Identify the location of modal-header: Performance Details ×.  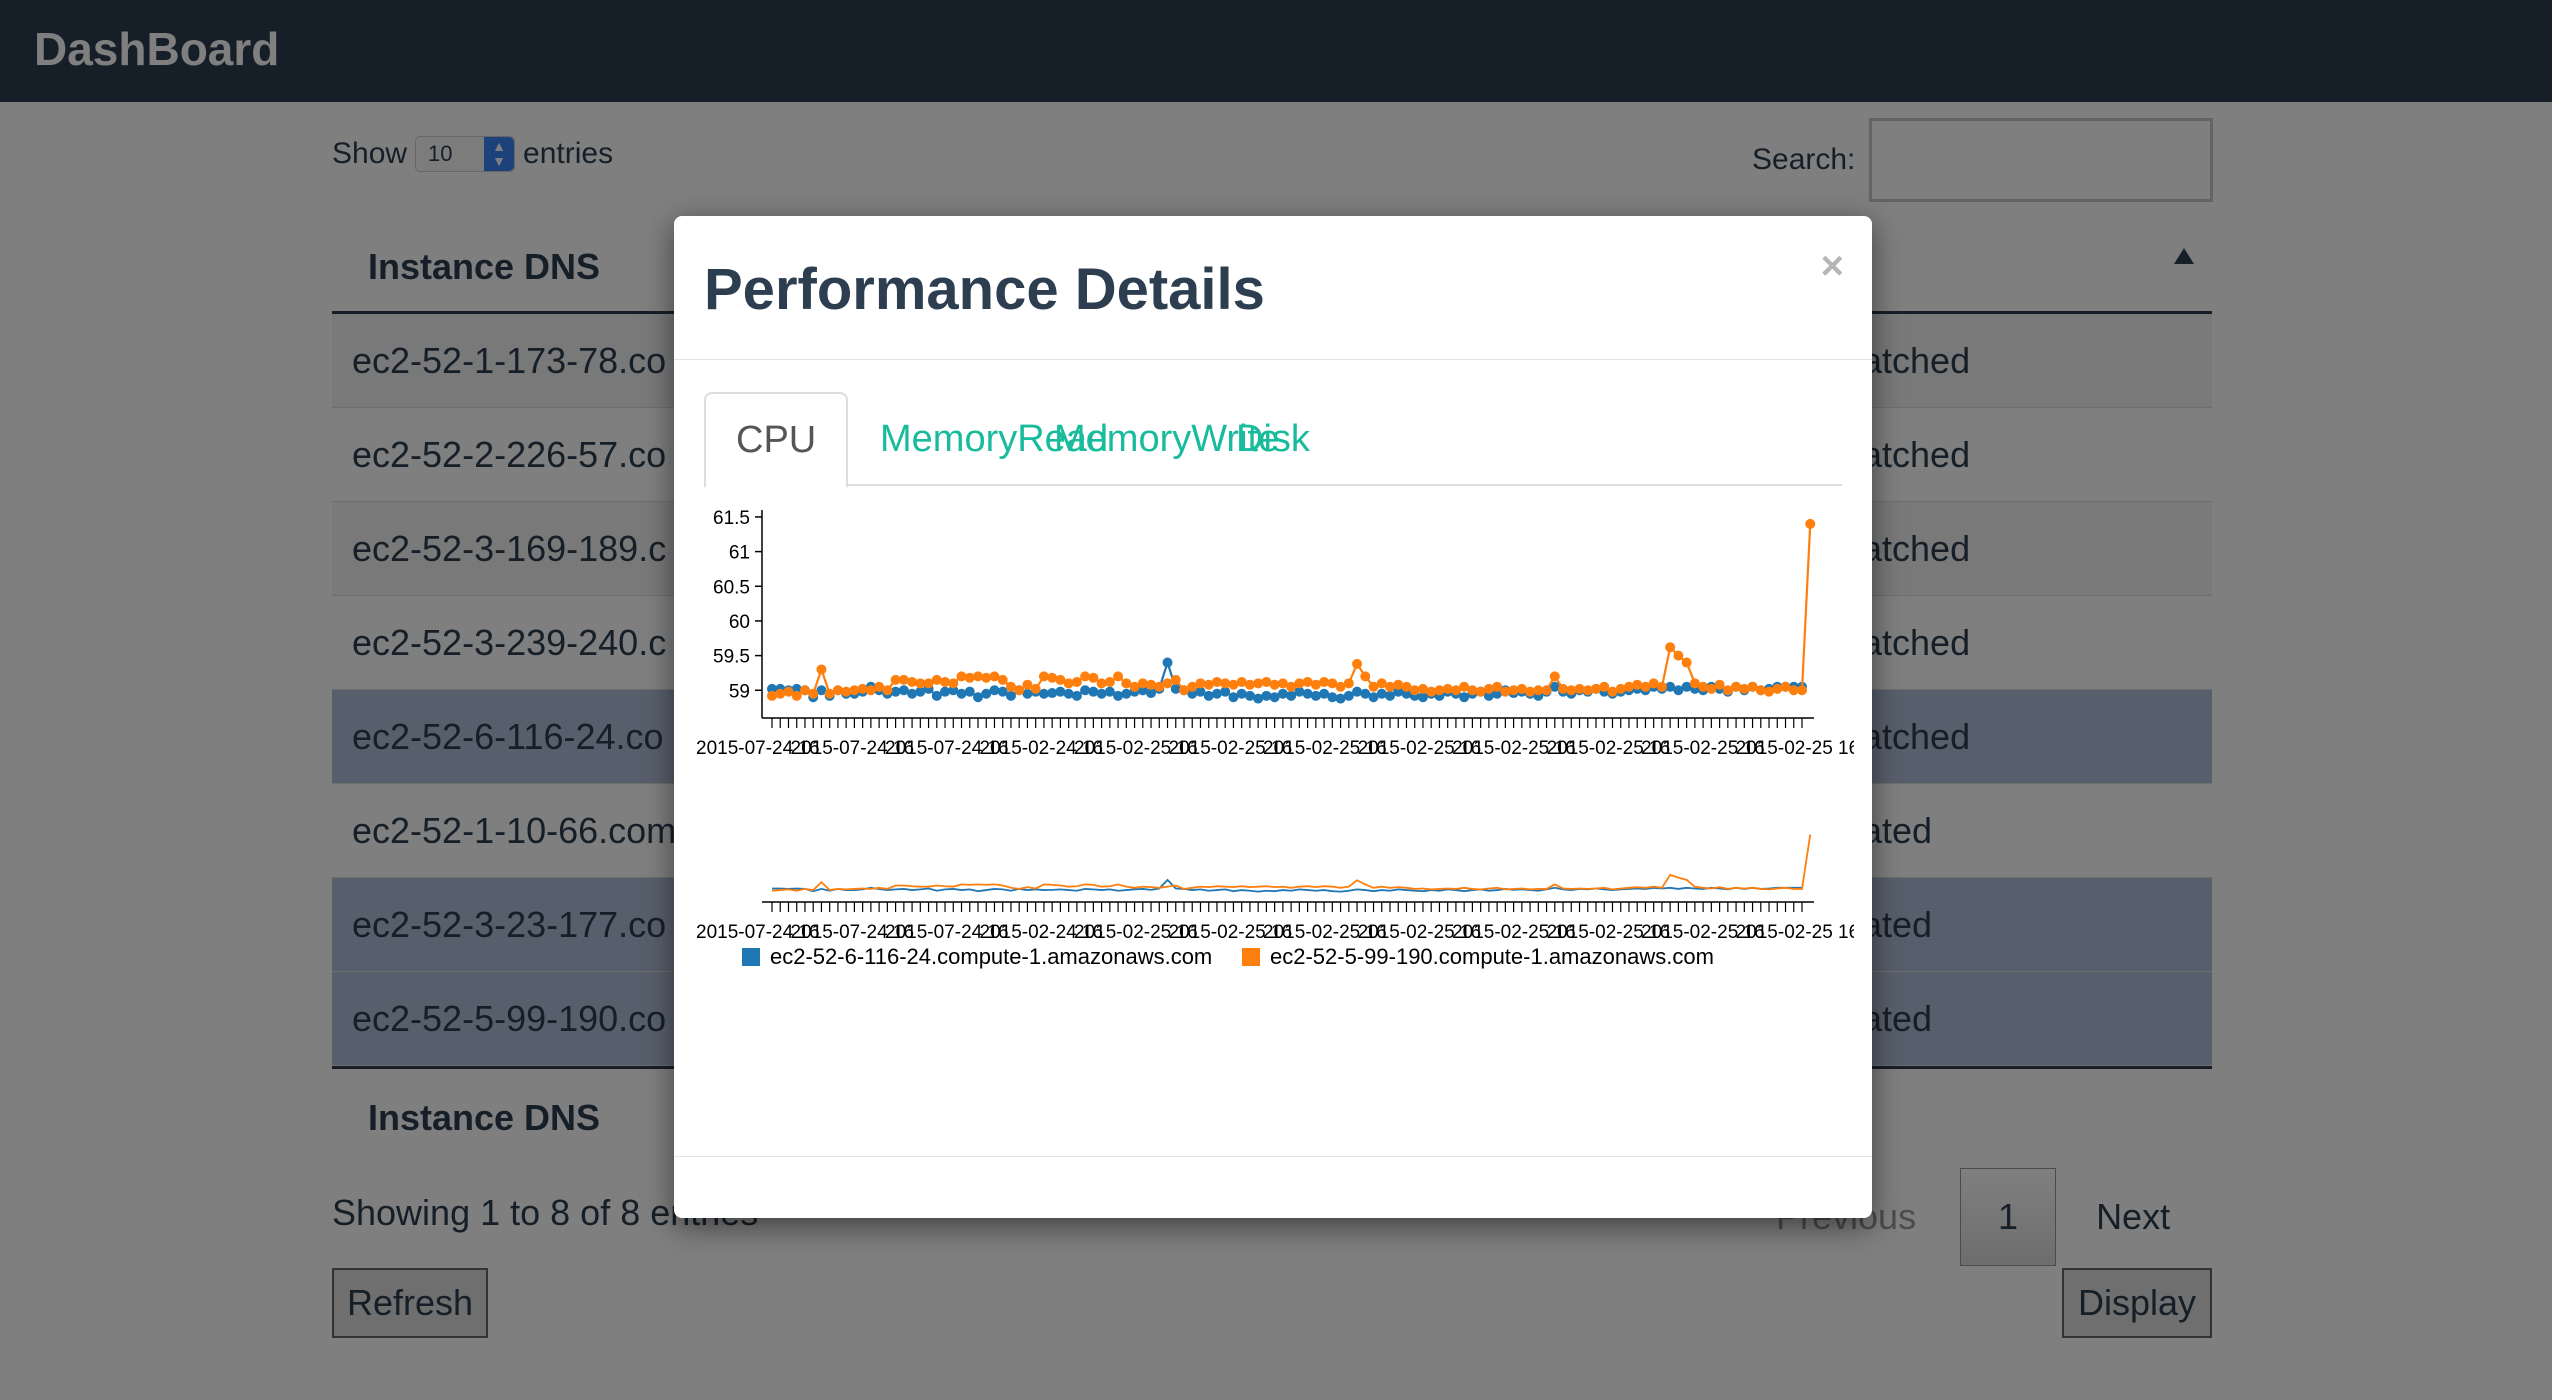
(1273, 288).